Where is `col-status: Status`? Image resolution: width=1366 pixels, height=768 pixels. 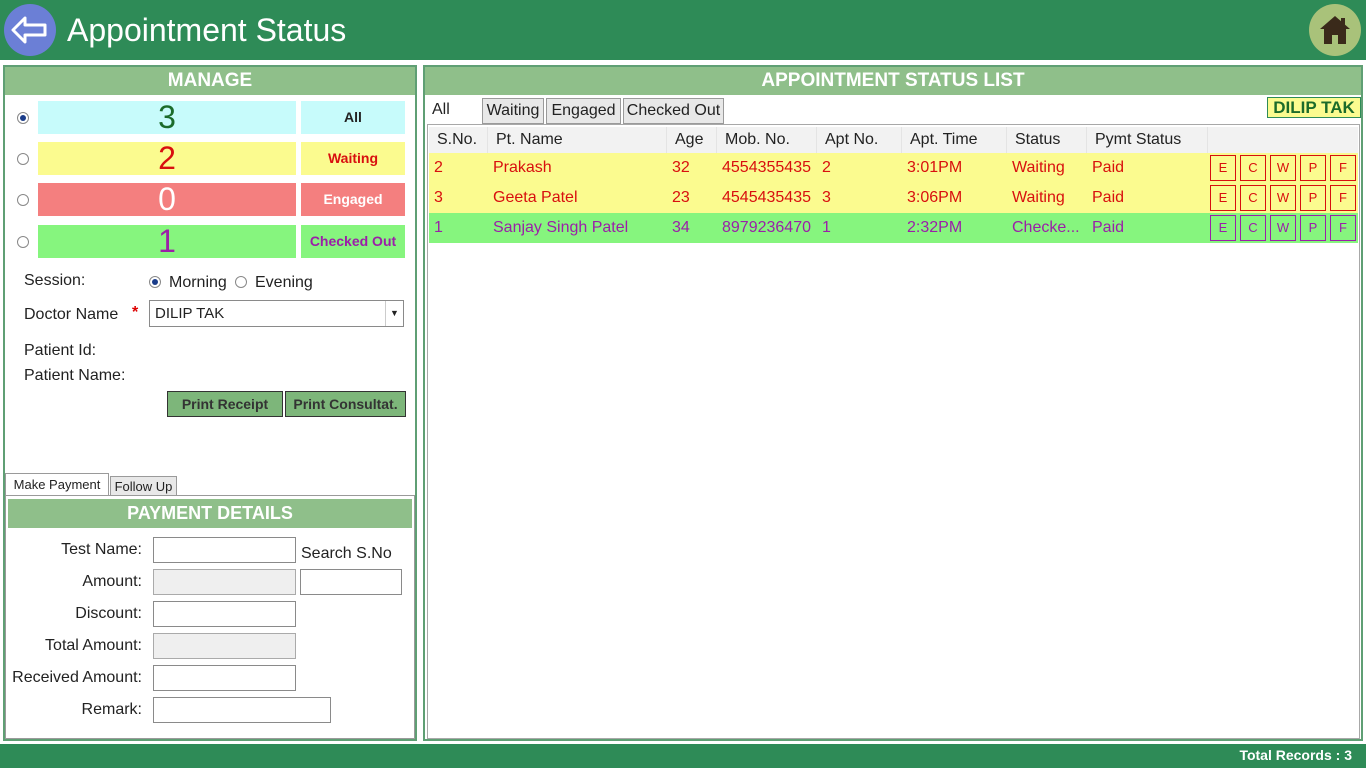
col-status: Status is located at coordinates (1047, 140).